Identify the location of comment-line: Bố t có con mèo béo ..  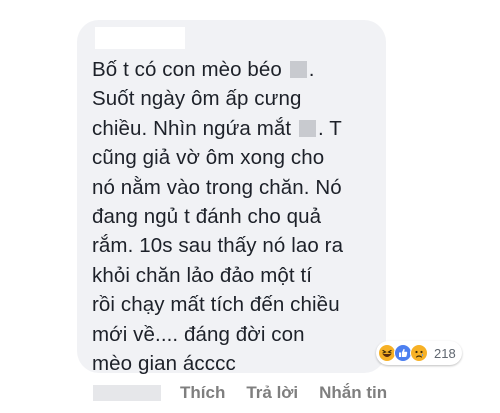
(242, 69).